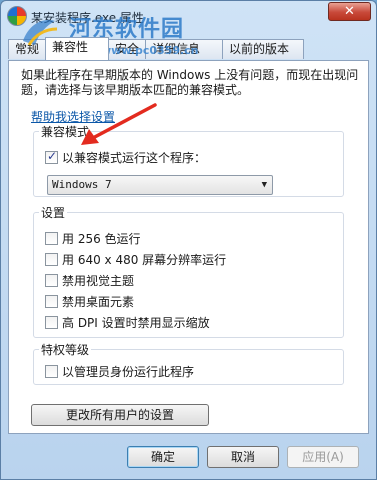  I want to click on annotation-arrow-icon, so click(119, 124).